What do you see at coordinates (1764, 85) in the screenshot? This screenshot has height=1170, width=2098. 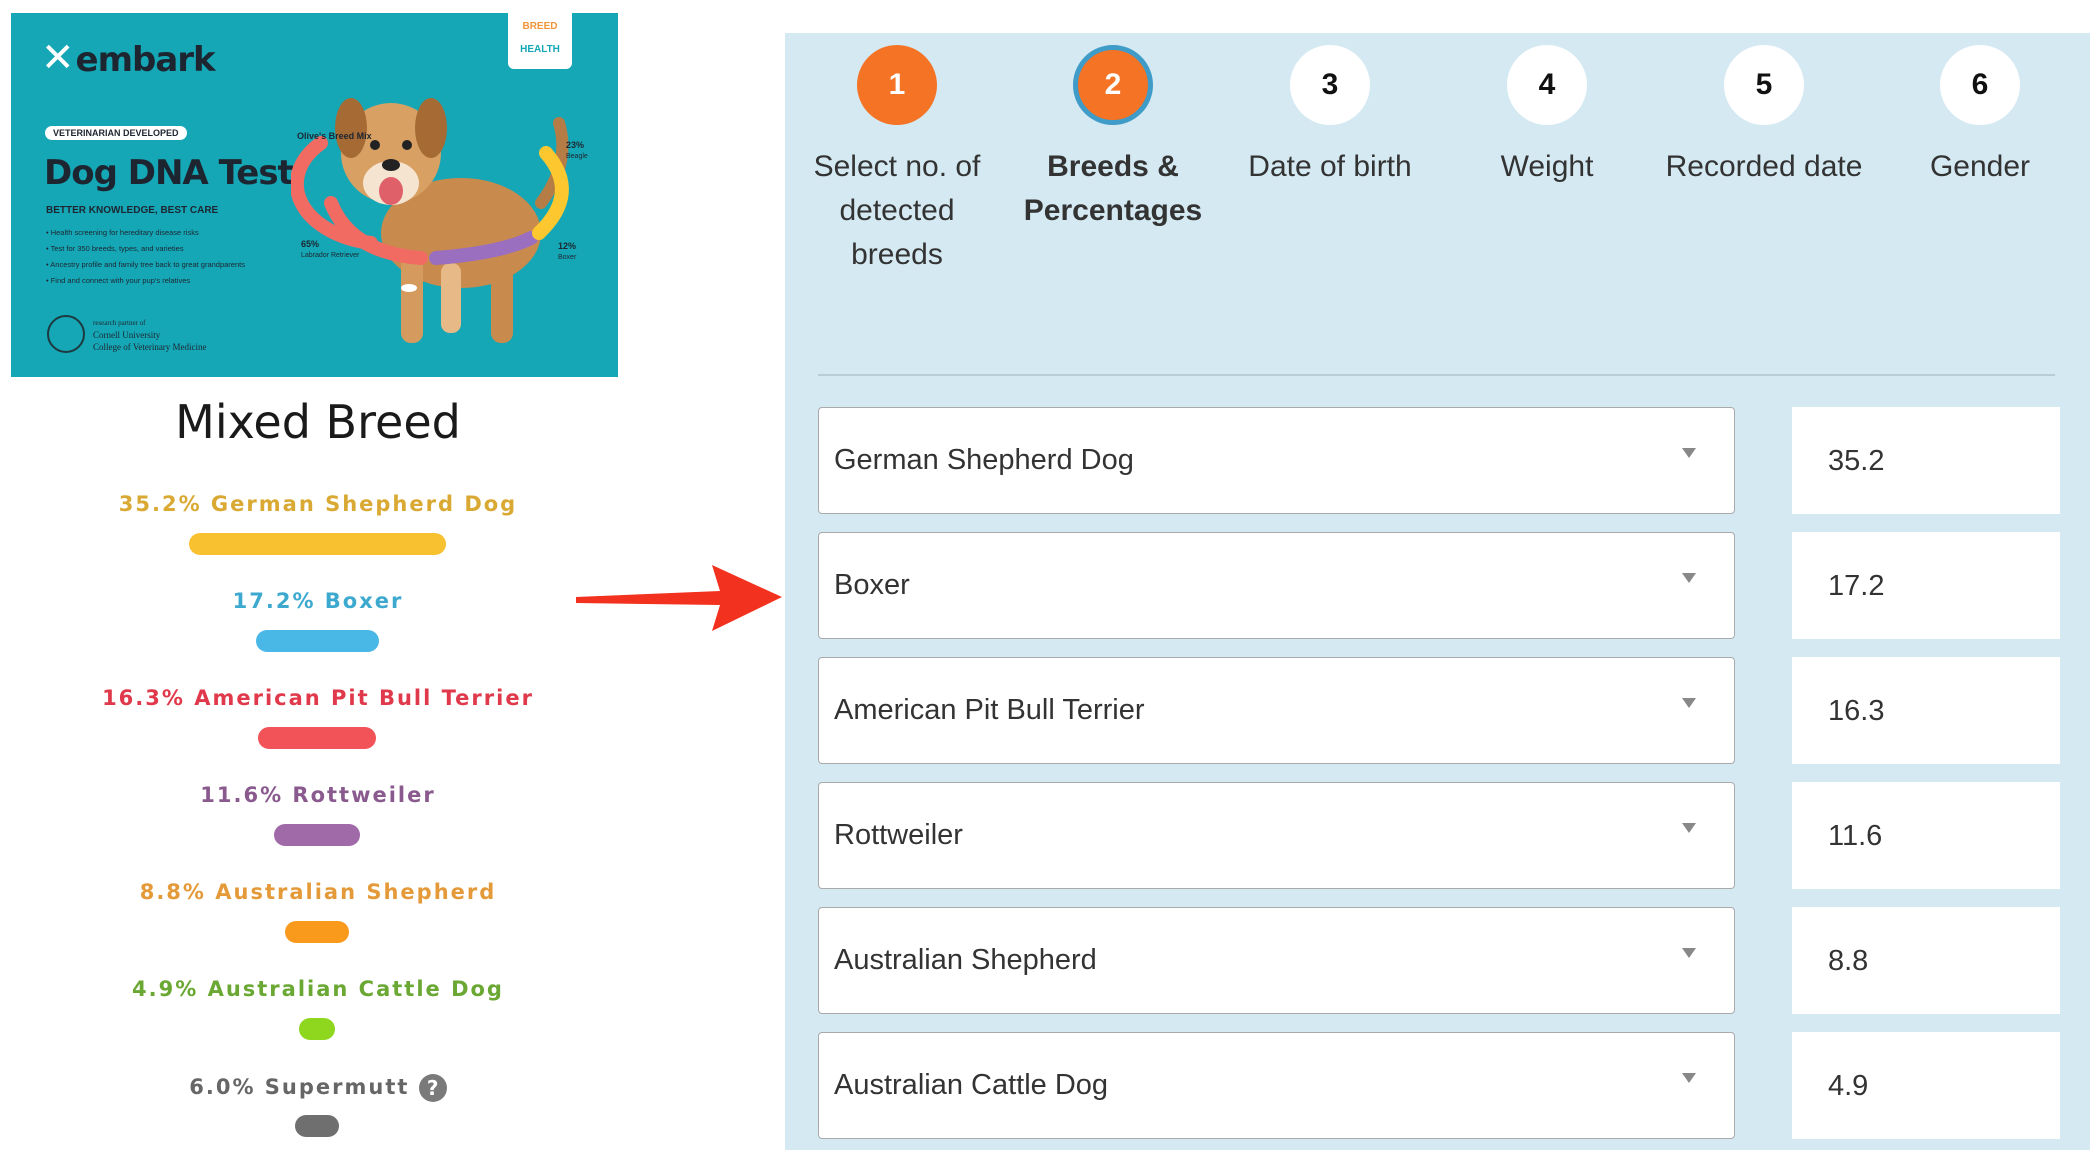 I see `step-circle: 5` at bounding box center [1764, 85].